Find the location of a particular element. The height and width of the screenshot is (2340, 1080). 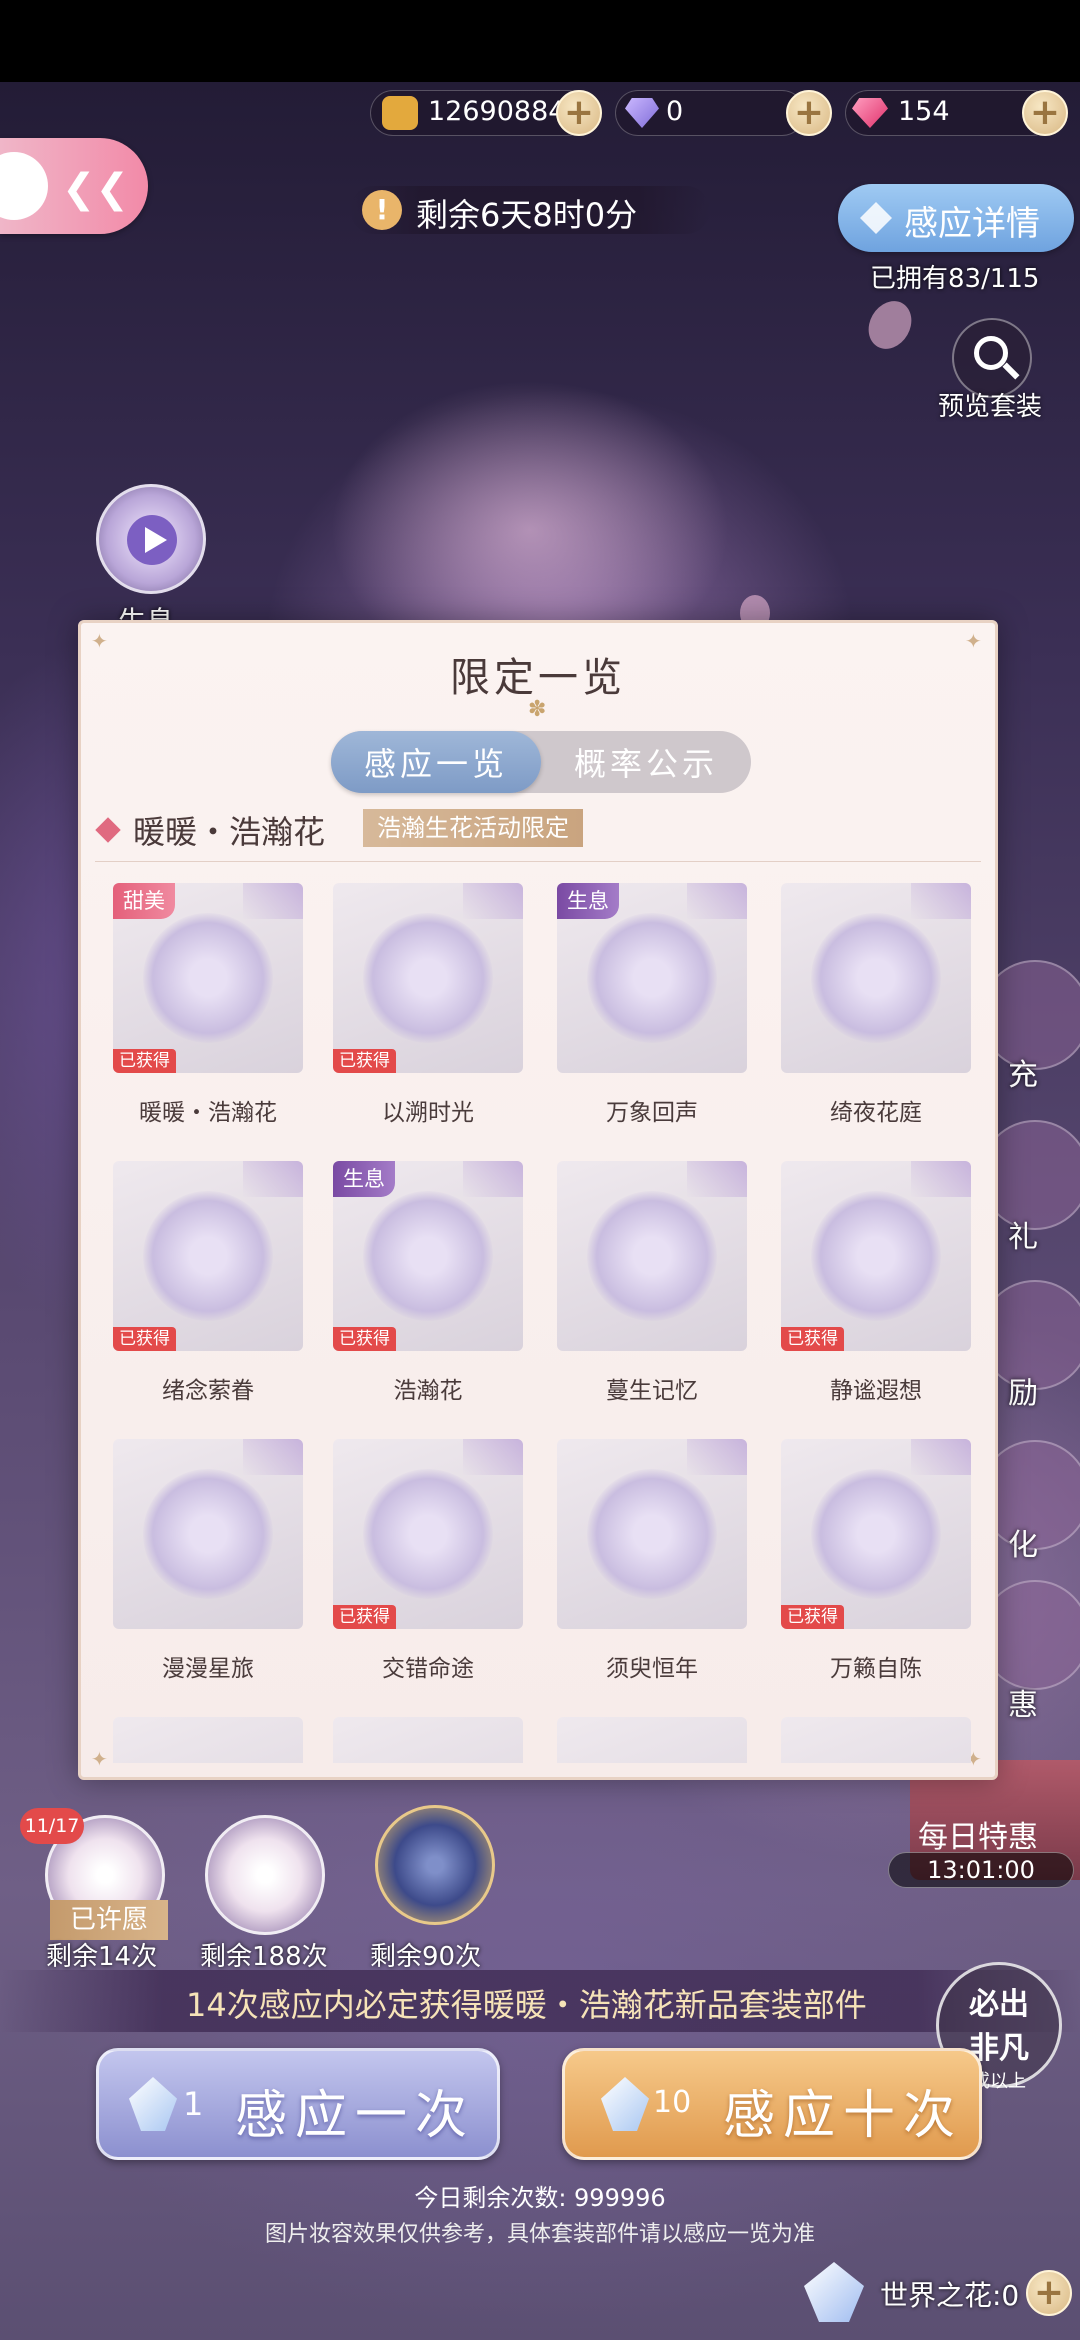

play-video-button is located at coordinates (151, 539).